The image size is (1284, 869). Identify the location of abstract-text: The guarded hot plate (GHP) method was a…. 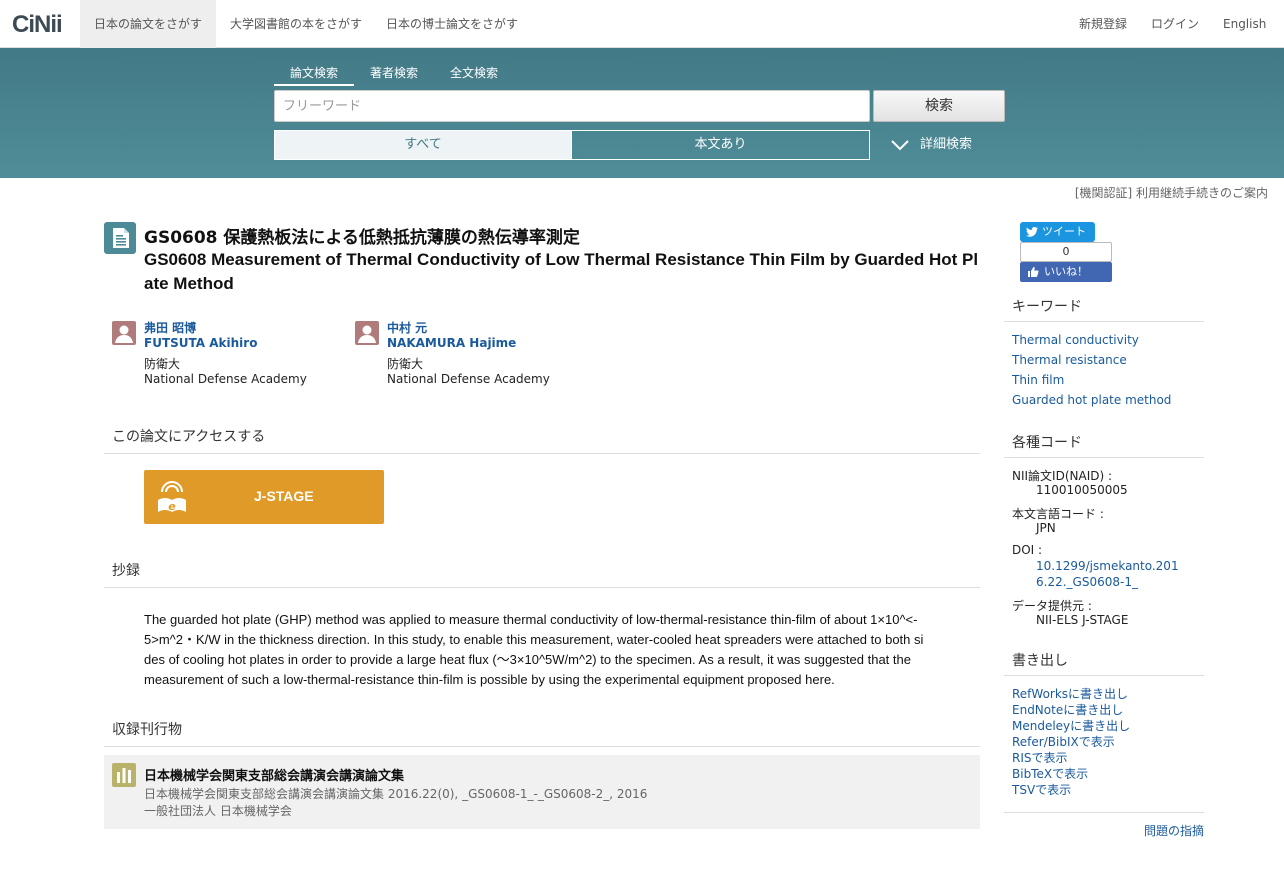
(534, 649).